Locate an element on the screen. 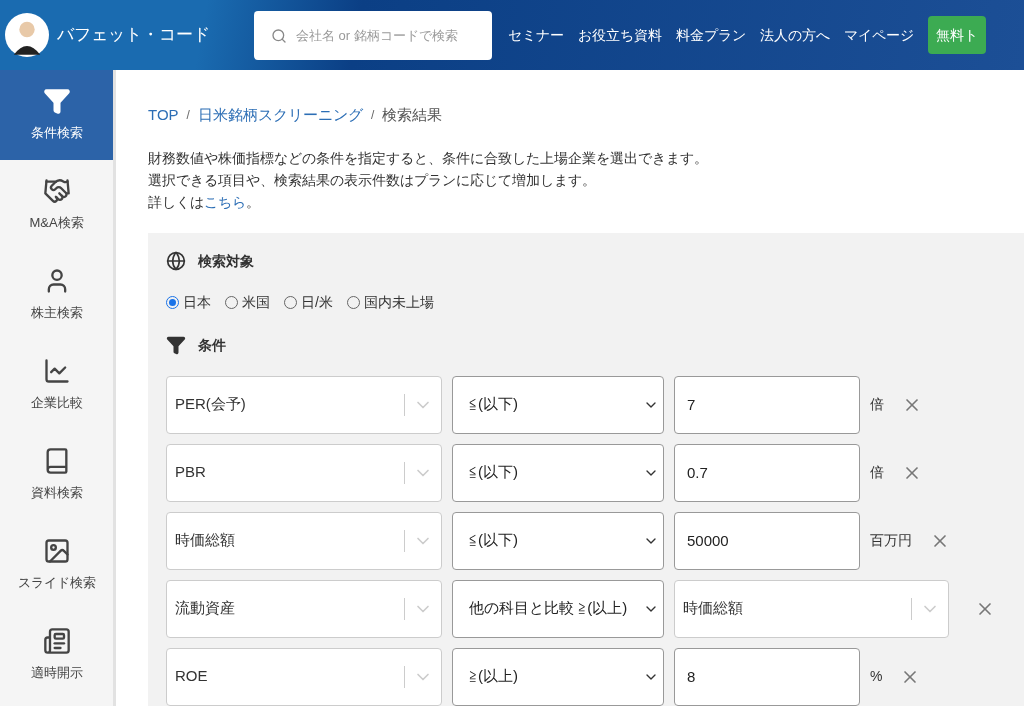 The height and width of the screenshot is (706, 1024). breadcrumb-current: 検索結果 is located at coordinates (412, 115).